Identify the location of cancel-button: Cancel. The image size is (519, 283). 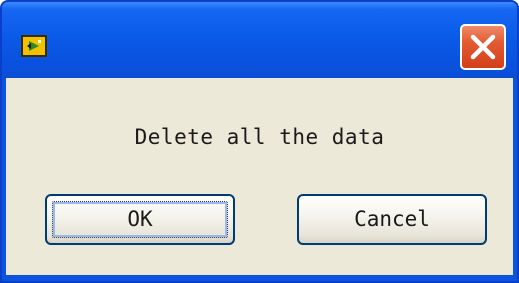
(392, 219).